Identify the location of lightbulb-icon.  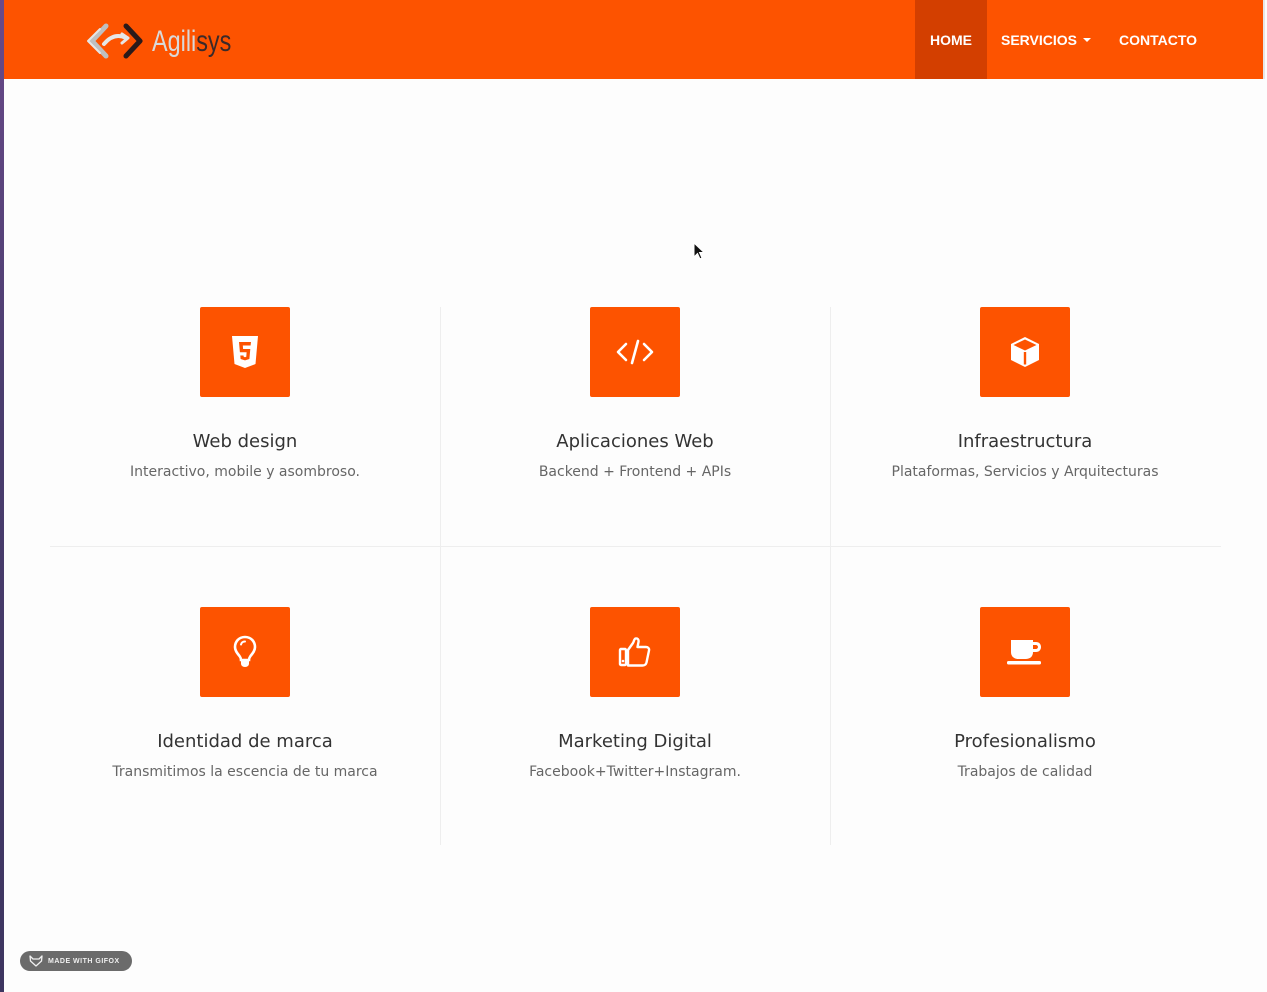
(245, 651).